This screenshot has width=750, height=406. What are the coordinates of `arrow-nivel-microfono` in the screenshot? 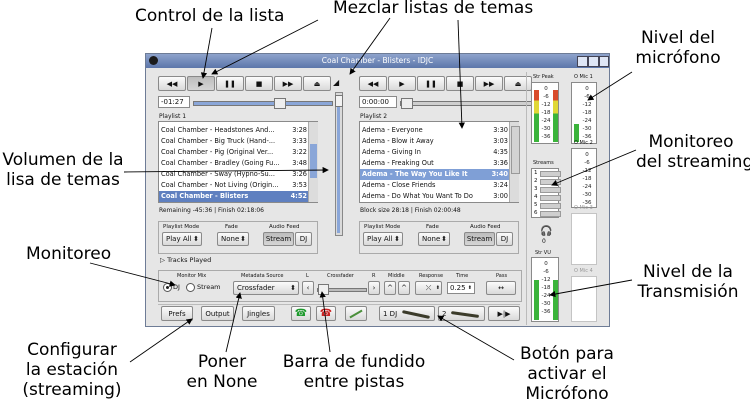 It's located at (610, 86).